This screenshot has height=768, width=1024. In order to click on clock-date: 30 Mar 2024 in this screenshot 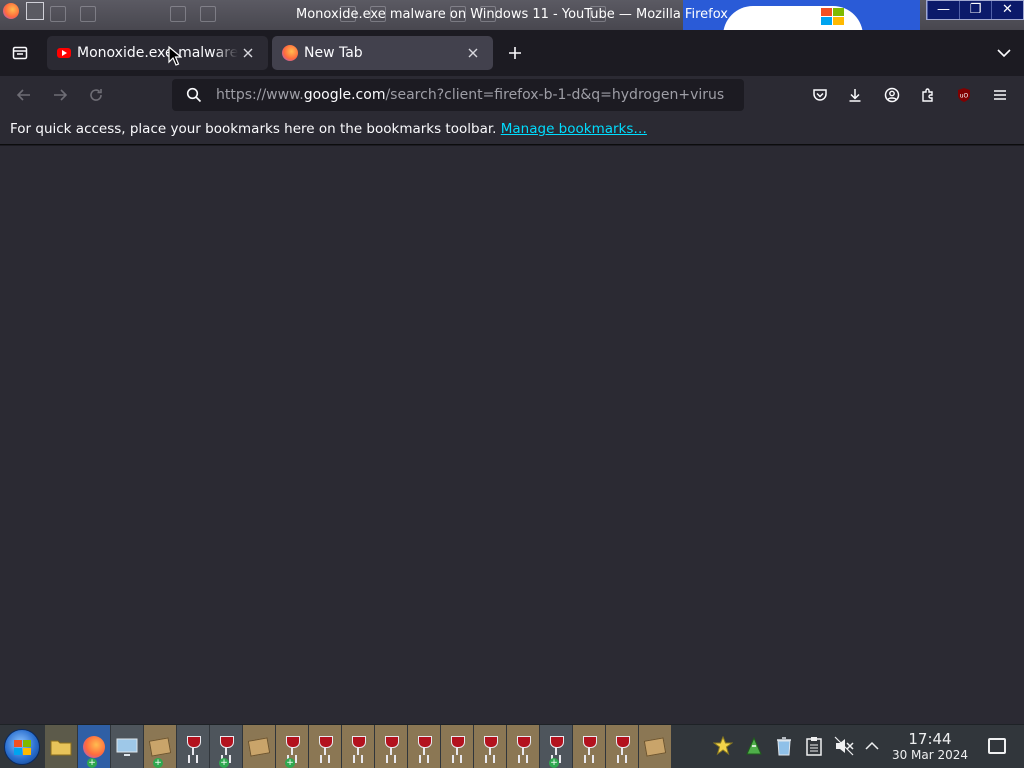, I will do `click(930, 755)`.